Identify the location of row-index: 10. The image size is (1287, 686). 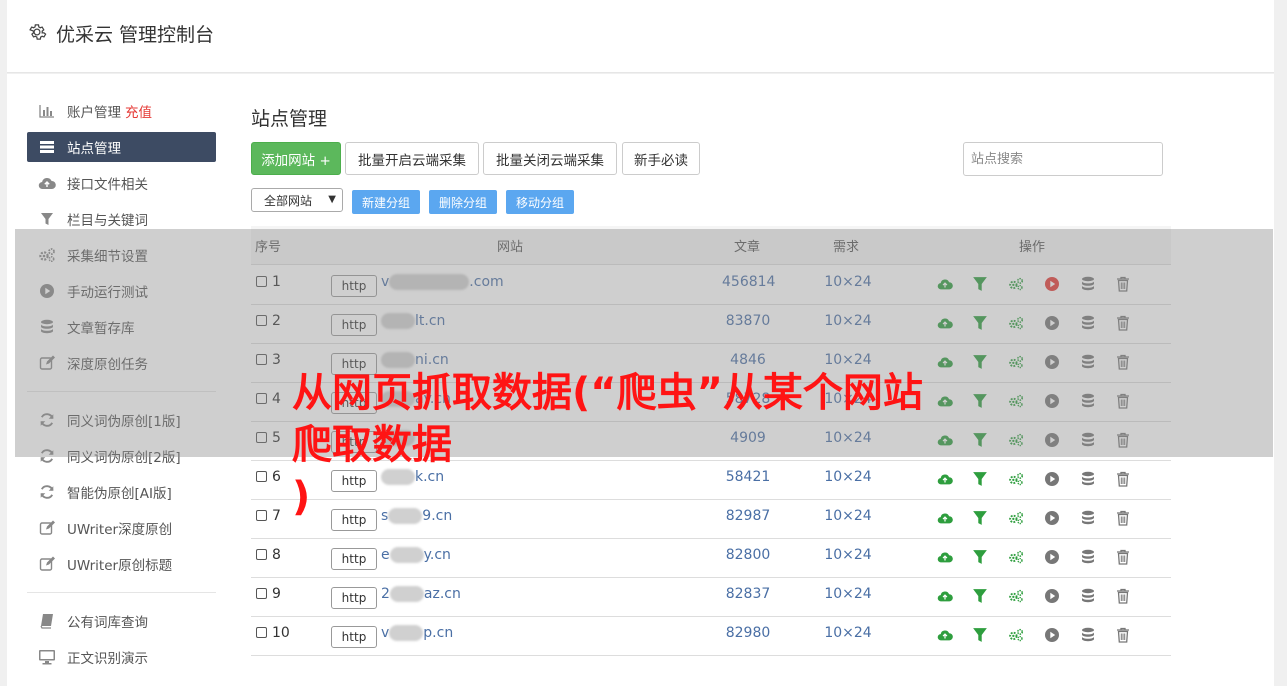
(281, 633).